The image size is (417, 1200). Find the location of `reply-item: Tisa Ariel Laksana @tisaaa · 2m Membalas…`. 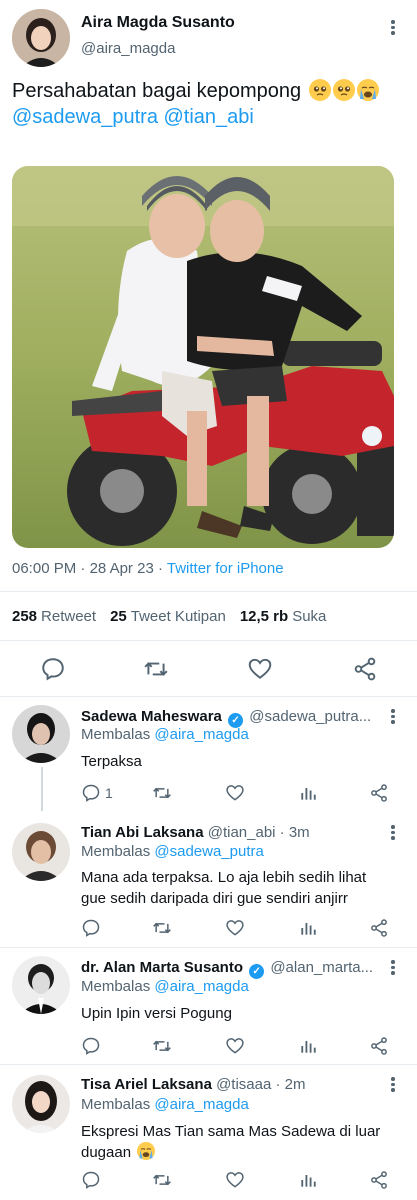

reply-item: Tisa Ariel Laksana @tisaaa · 2m Membalas… is located at coordinates (208, 1132).